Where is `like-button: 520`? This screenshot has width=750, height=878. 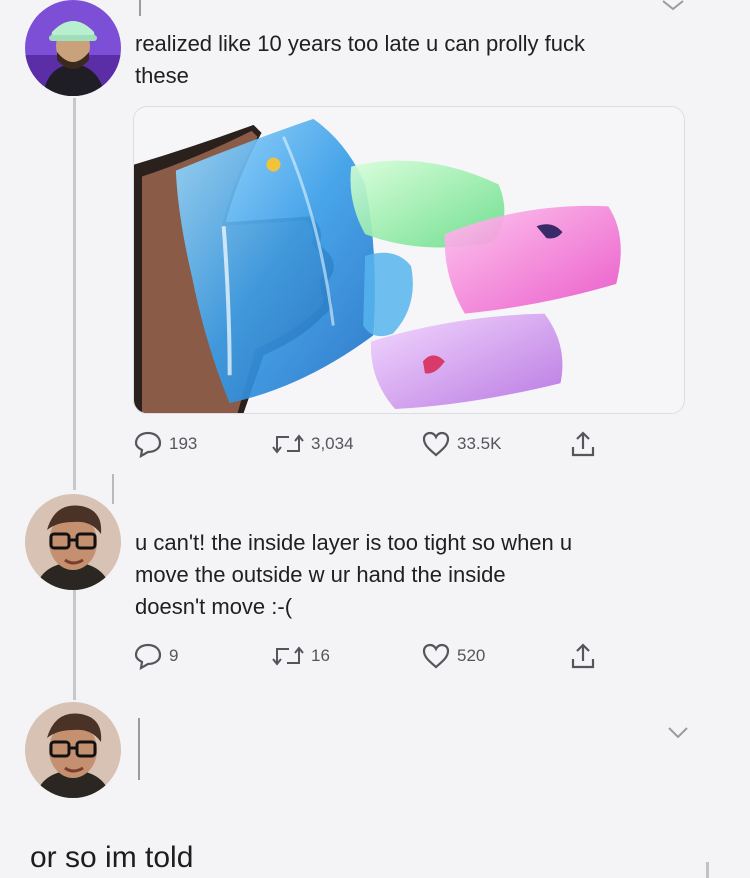 like-button: 520 is located at coordinates (453, 656).